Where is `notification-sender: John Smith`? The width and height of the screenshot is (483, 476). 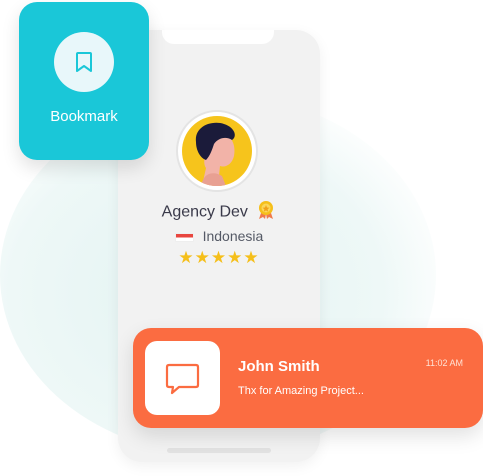
notification-sender: John Smith is located at coordinates (279, 366).